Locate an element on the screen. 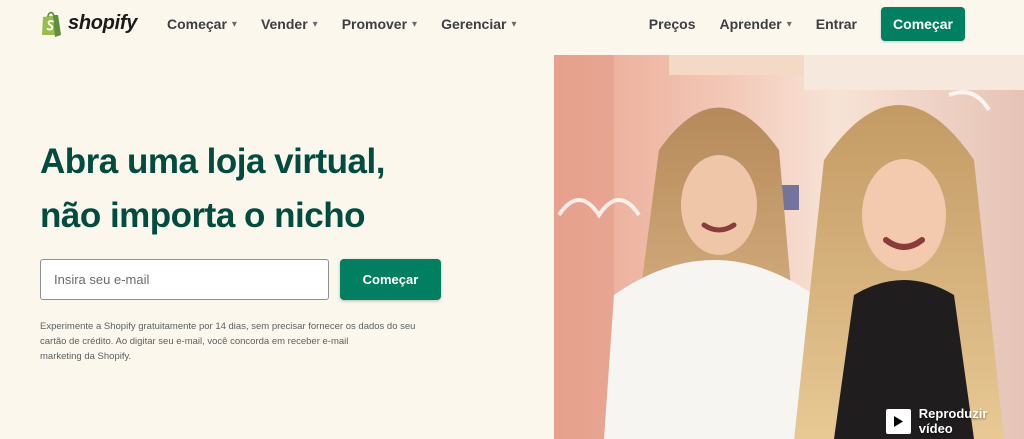 This screenshot has width=1024, height=439. headline-line-2: não importa o nicho is located at coordinates (202, 215).